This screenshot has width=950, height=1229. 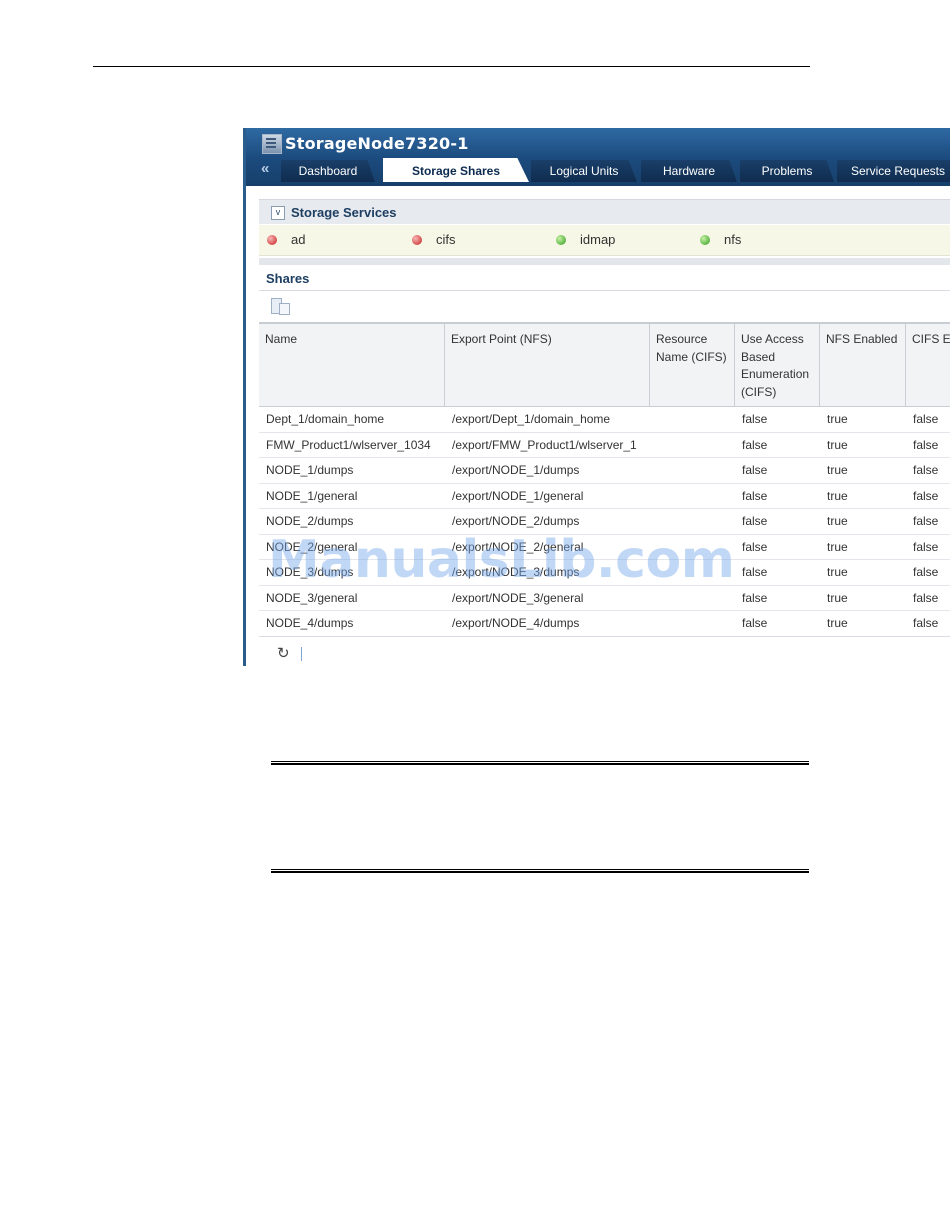 I want to click on section-divider, so click(x=604, y=261).